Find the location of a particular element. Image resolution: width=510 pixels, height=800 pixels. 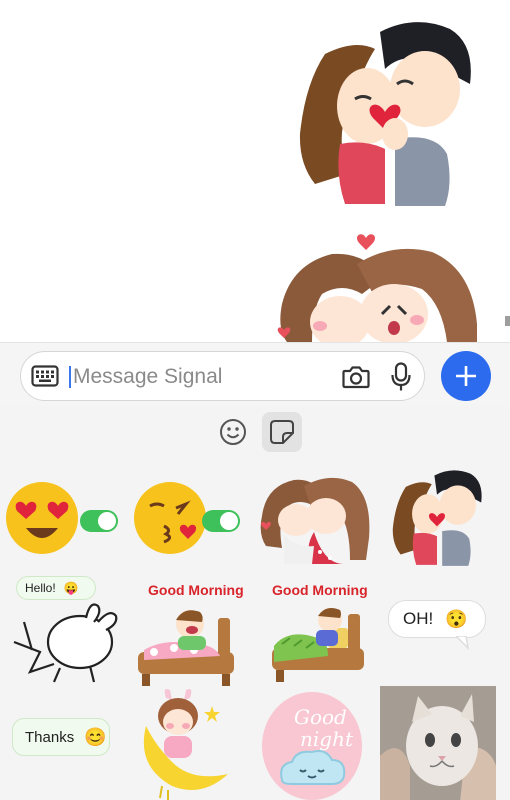

sticker-kiss-emoji is located at coordinates (191, 531).